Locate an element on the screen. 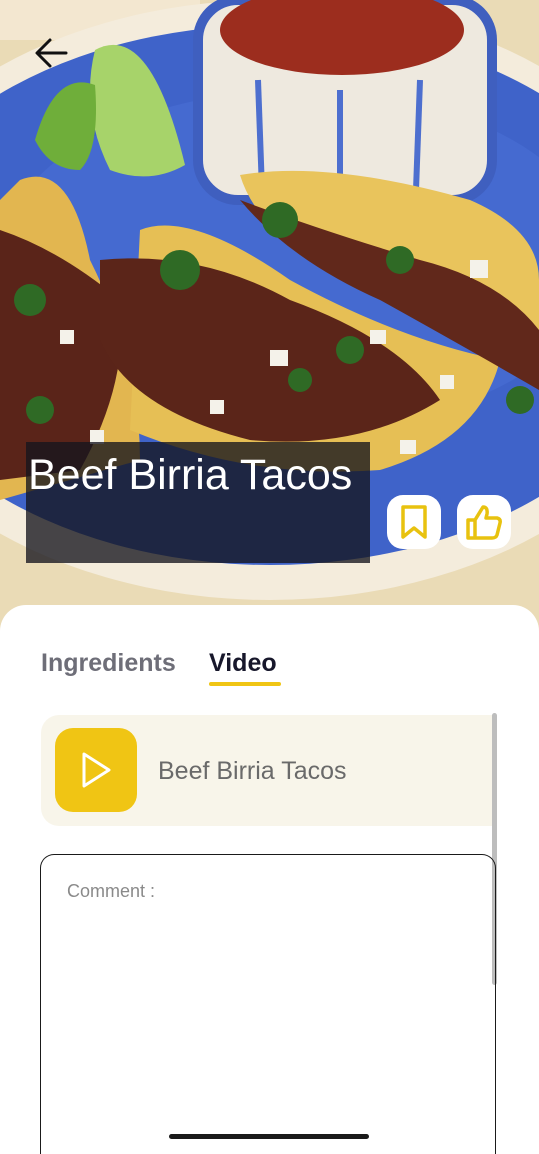 This screenshot has width=539, height=1154. tab-ingredients: Ingredients is located at coordinates (108, 663).